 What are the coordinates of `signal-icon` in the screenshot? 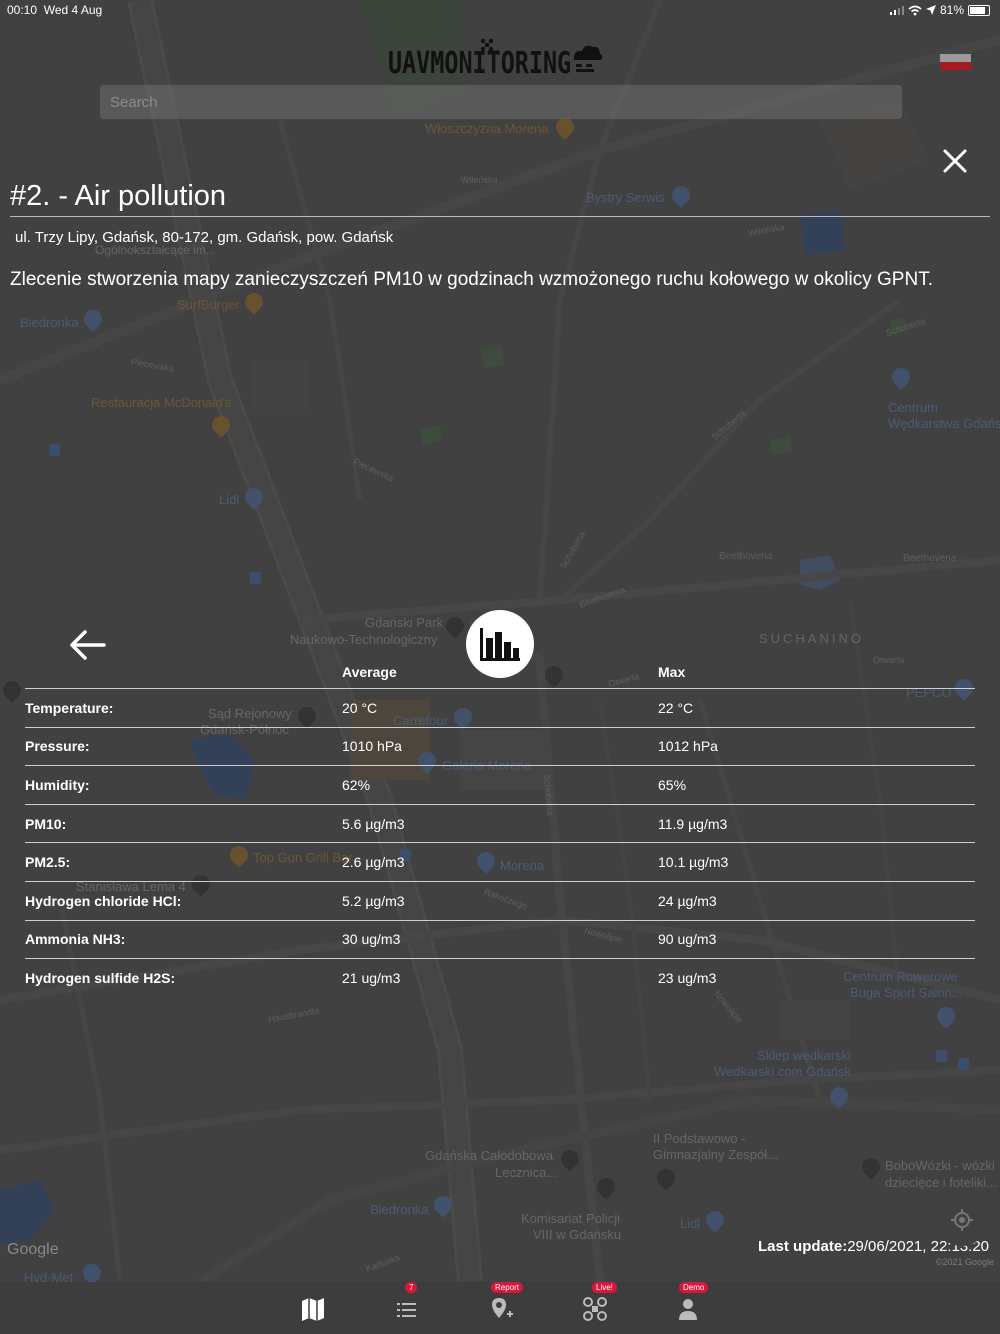 It's located at (896, 10).